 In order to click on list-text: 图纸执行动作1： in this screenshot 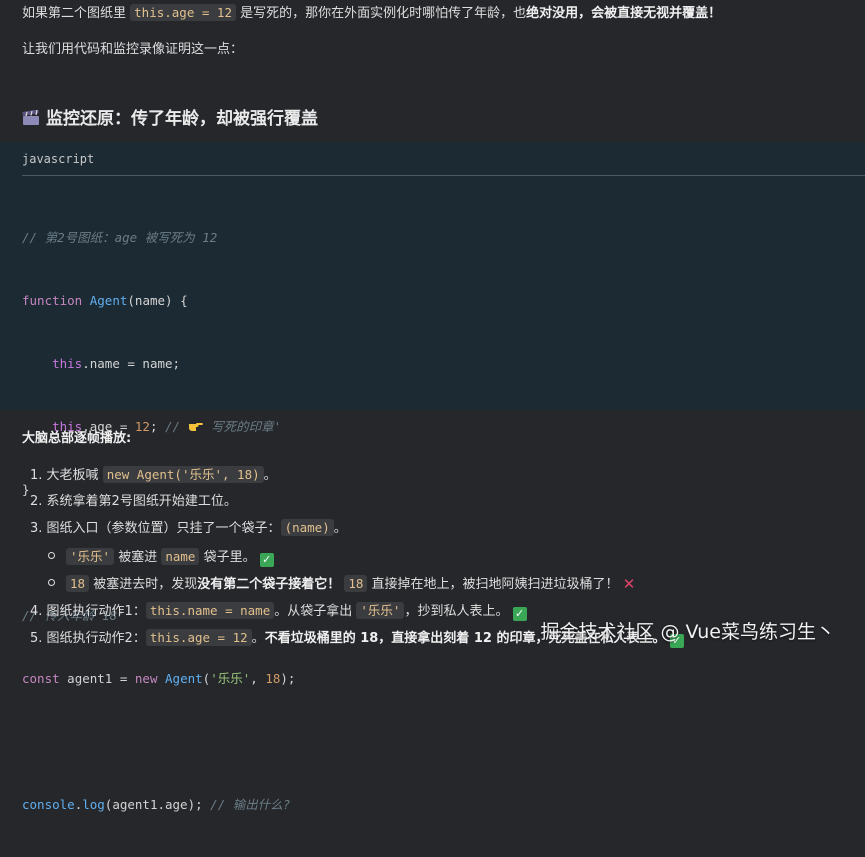, I will do `click(96, 611)`.